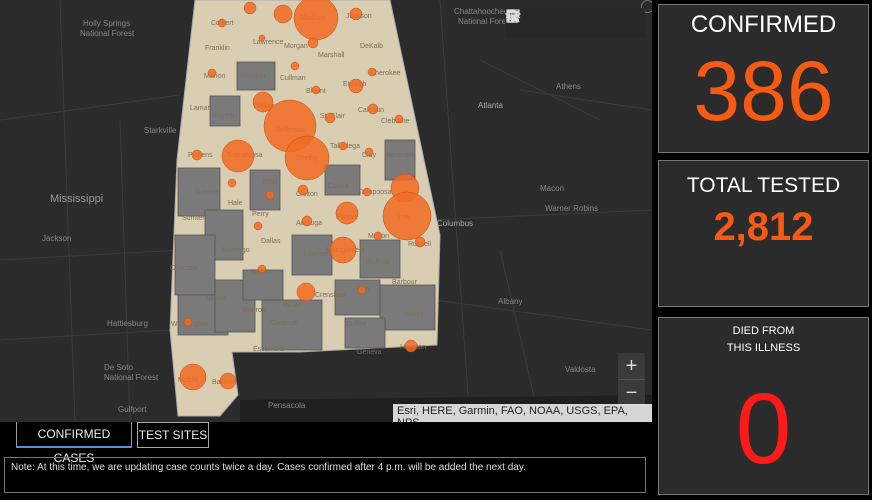 This screenshot has width=872, height=500. I want to click on svg-text: Holly Springs, so click(106, 23).